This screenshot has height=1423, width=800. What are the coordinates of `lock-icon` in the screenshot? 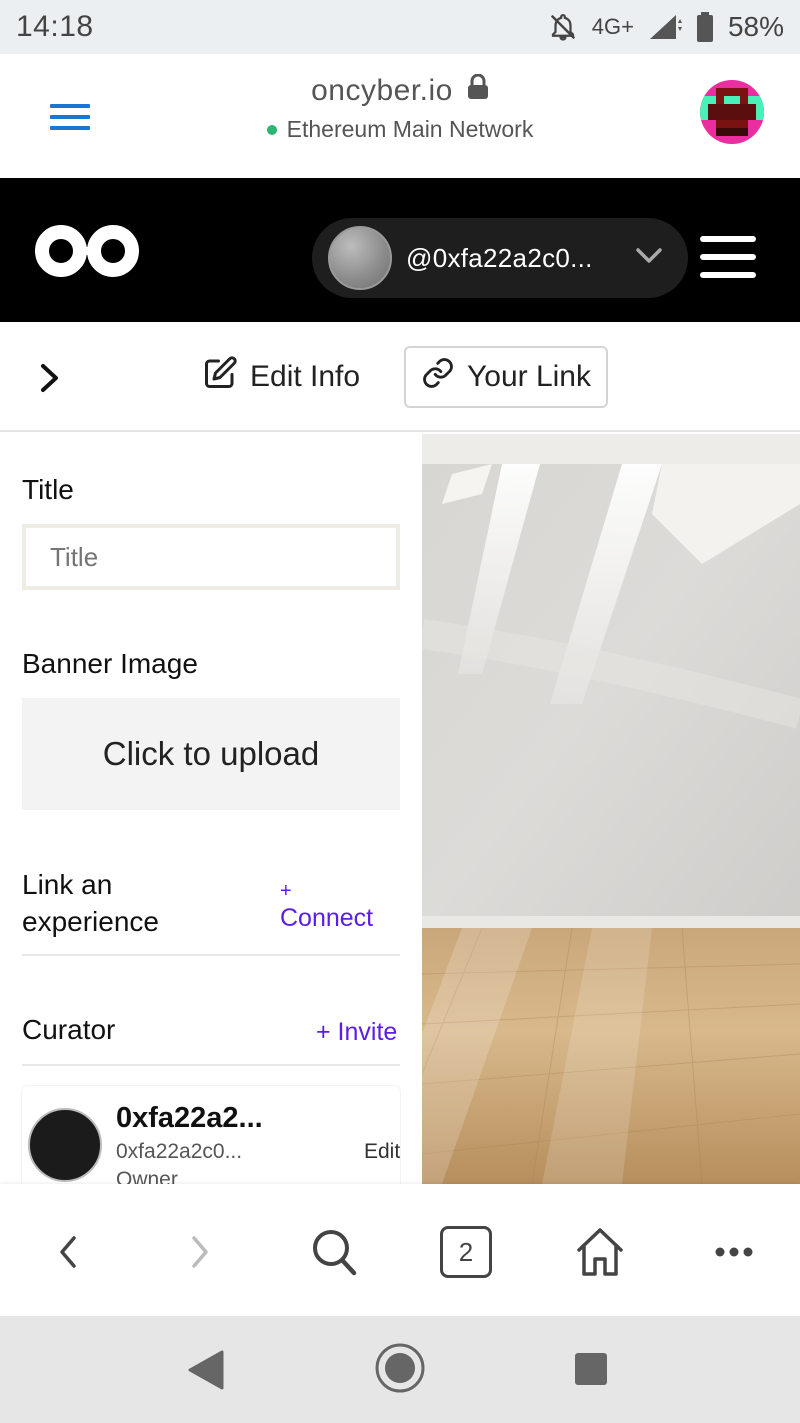 It's located at (478, 90).